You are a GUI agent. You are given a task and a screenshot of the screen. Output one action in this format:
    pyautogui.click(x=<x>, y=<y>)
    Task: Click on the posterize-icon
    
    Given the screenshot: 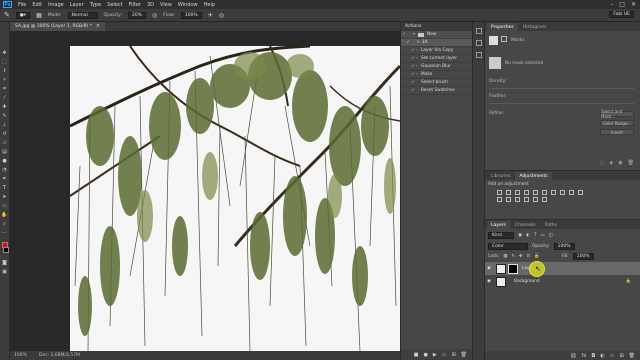 What is the action you would take?
    pyautogui.click(x=517, y=199)
    